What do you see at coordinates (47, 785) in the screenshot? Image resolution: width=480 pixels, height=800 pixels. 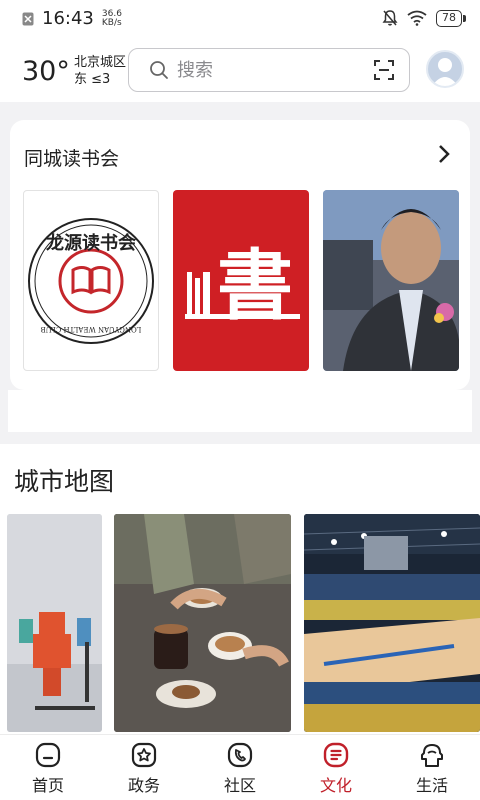 I see `nav-label-home: 首页` at bounding box center [47, 785].